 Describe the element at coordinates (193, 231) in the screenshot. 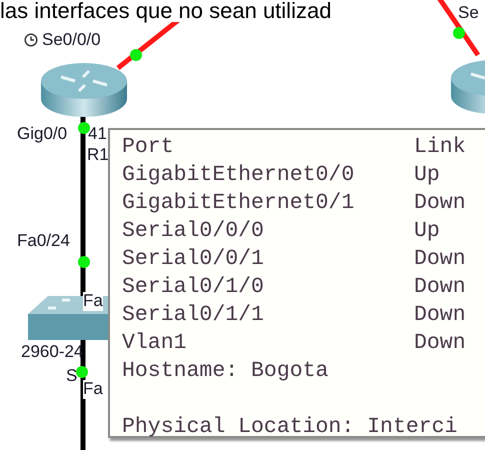

I see `port-name: Serial0/0/0` at that location.